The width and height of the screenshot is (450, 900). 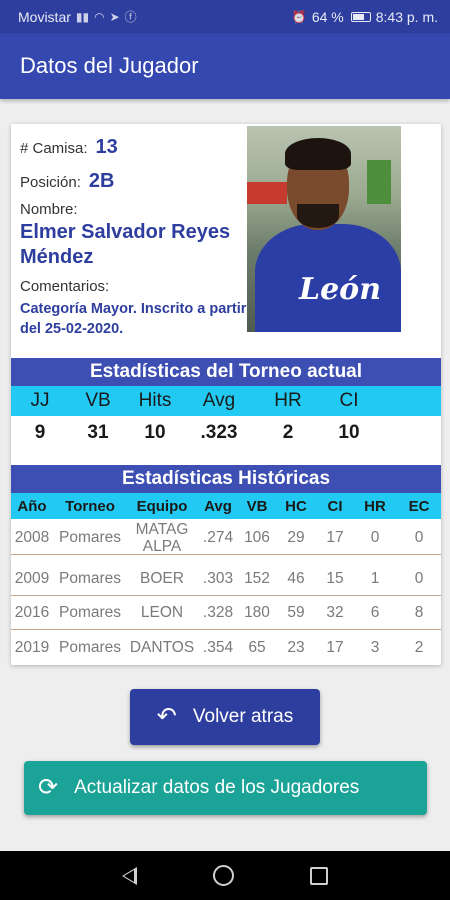 What do you see at coordinates (335, 506) in the screenshot?
I see `historic-header-cell: CI` at bounding box center [335, 506].